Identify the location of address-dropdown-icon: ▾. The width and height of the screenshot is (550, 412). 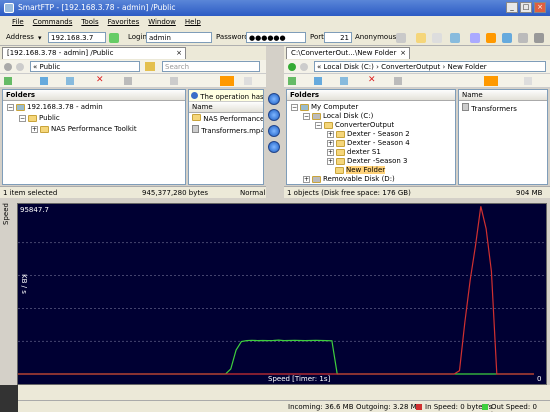
(41, 38).